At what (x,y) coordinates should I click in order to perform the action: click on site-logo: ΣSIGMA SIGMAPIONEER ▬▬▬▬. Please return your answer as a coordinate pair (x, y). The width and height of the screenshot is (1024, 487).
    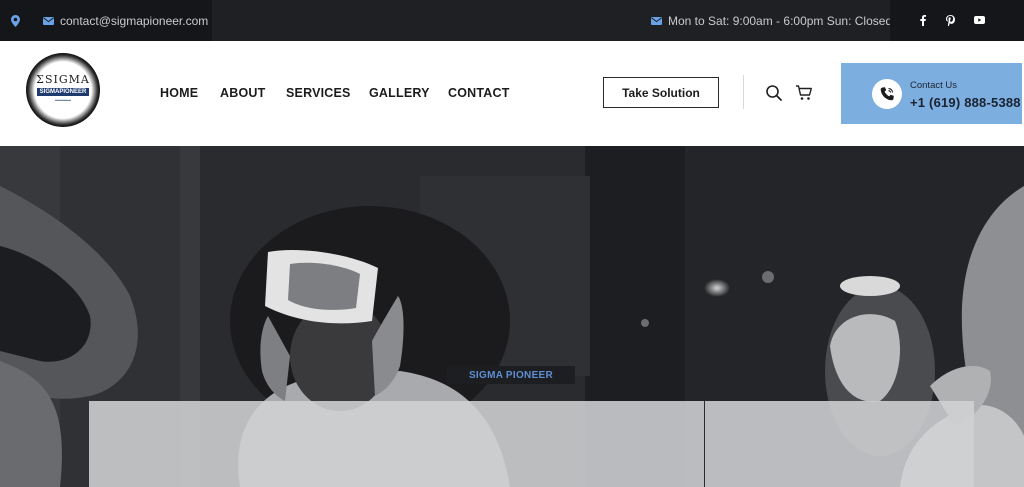
    Looking at the image, I should click on (63, 90).